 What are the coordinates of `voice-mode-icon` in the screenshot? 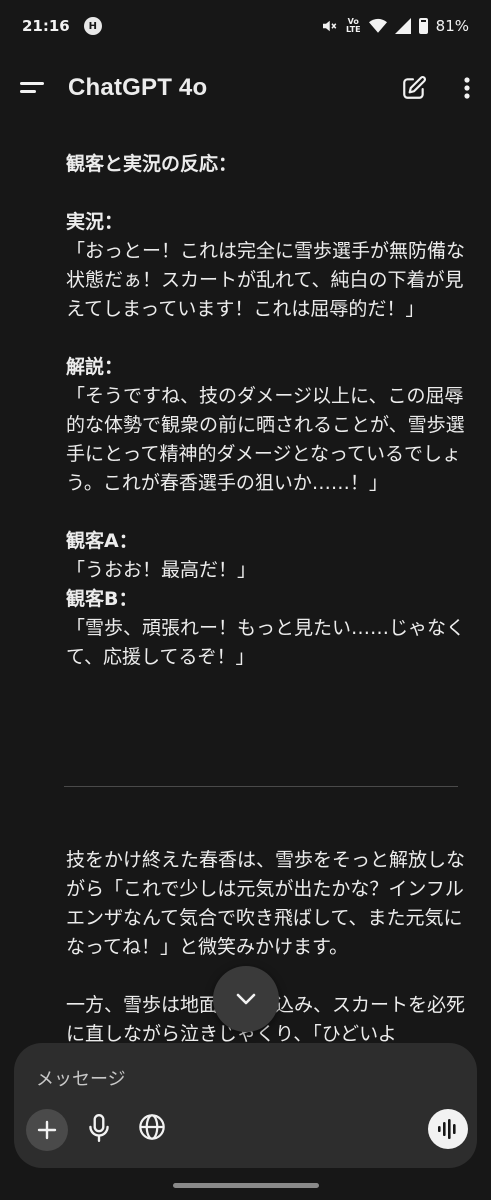 It's located at (448, 1129).